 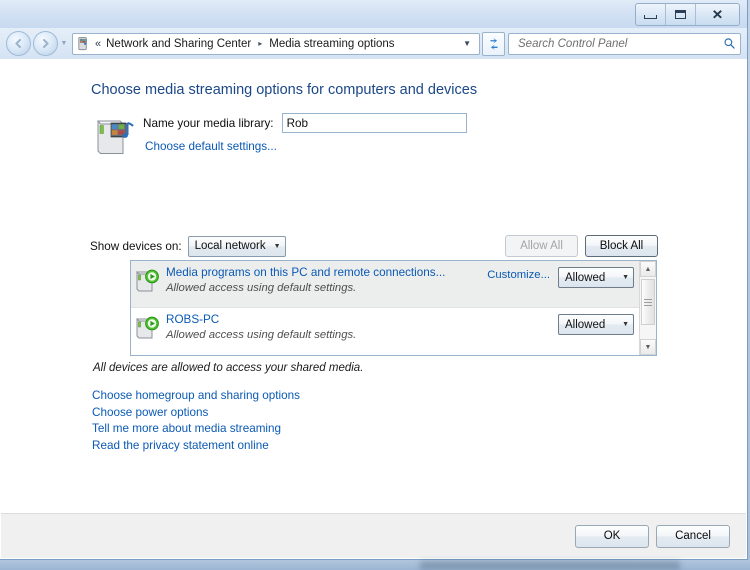 What do you see at coordinates (64, 43) in the screenshot?
I see `recent-pages-button: ▼` at bounding box center [64, 43].